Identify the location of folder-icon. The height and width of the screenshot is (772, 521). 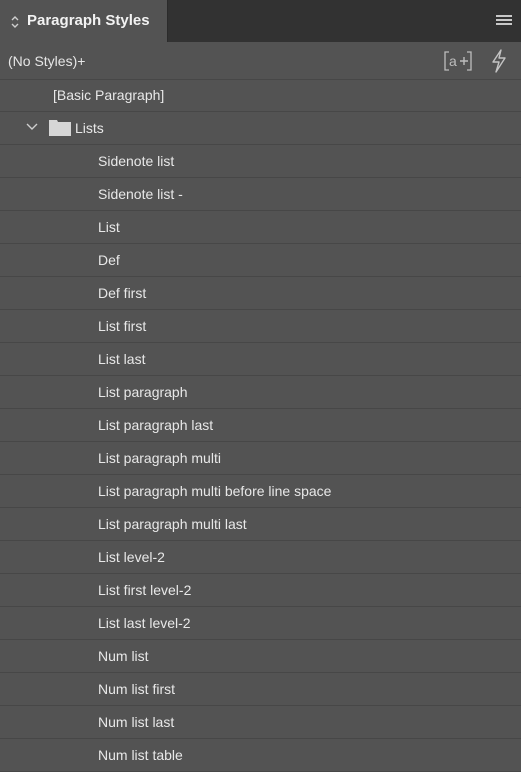
(60, 128).